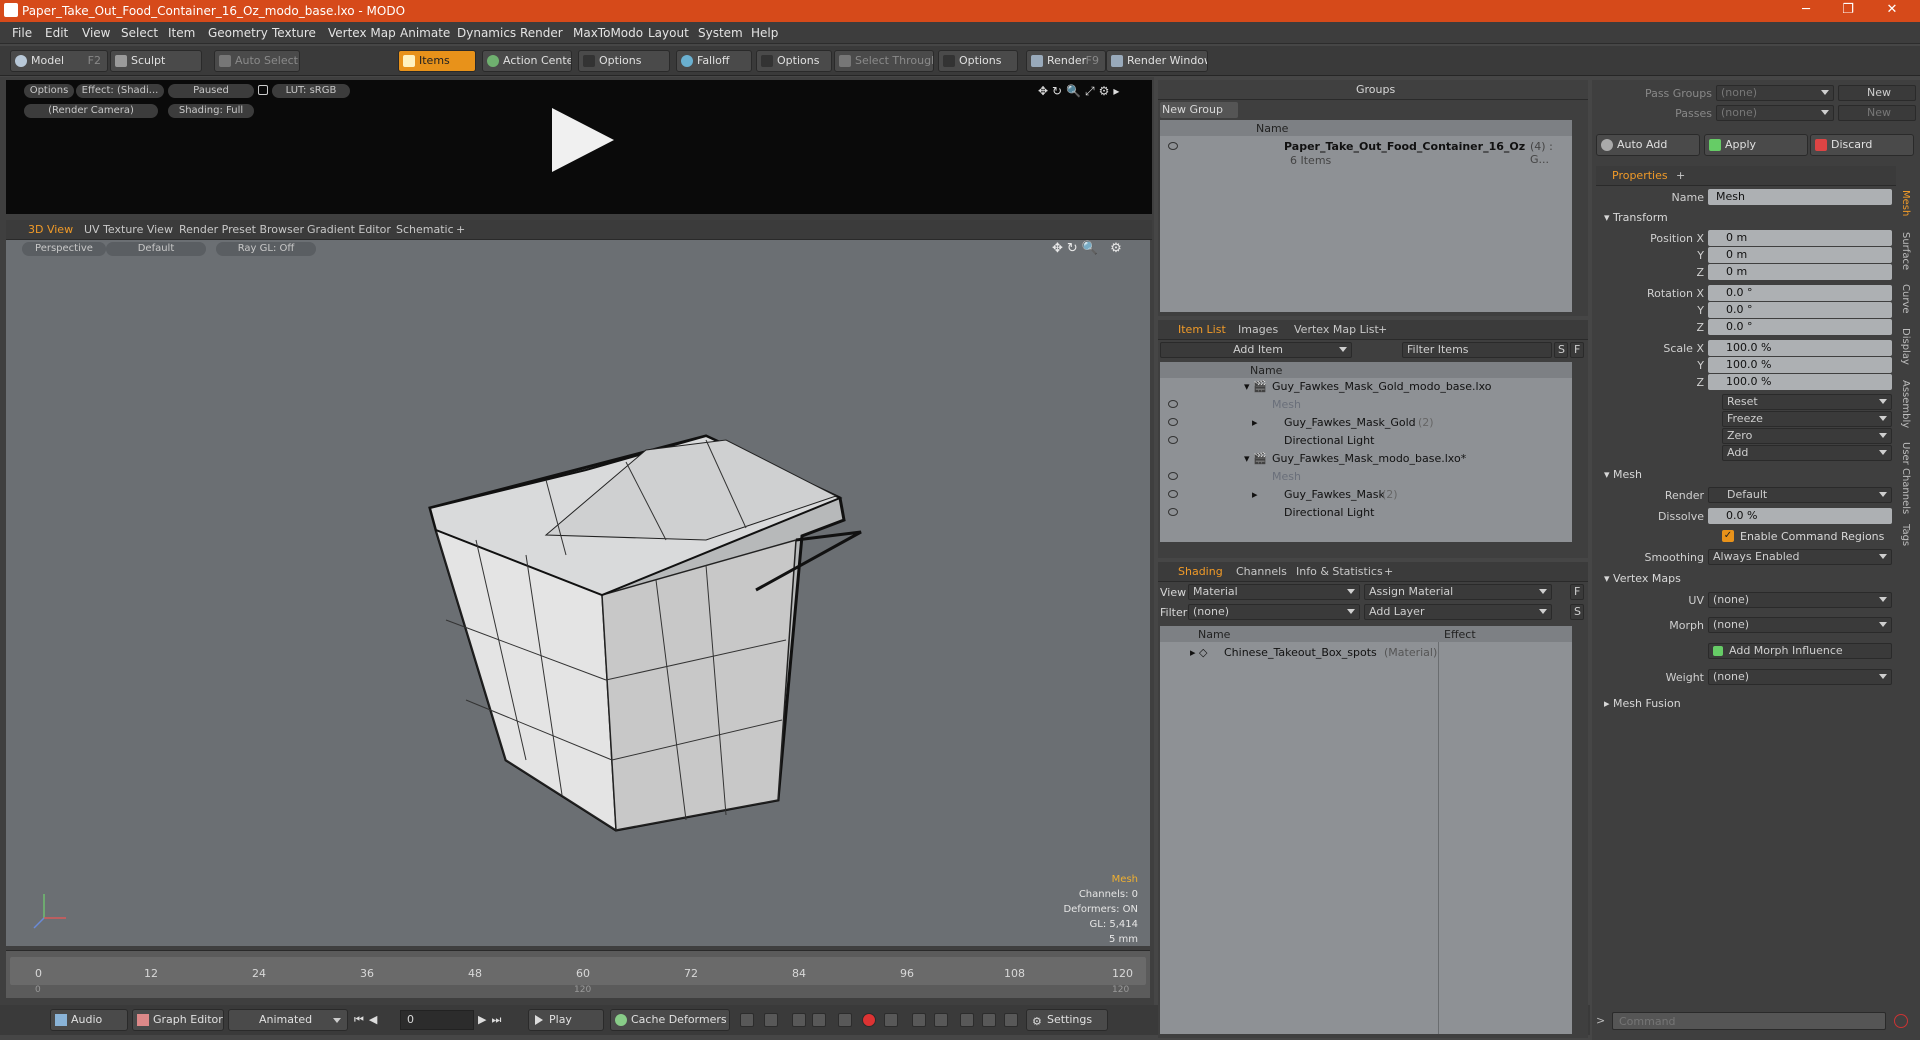  Describe the element at coordinates (1800, 516) in the screenshot. I see `dissolve-field: 0.0 %` at that location.